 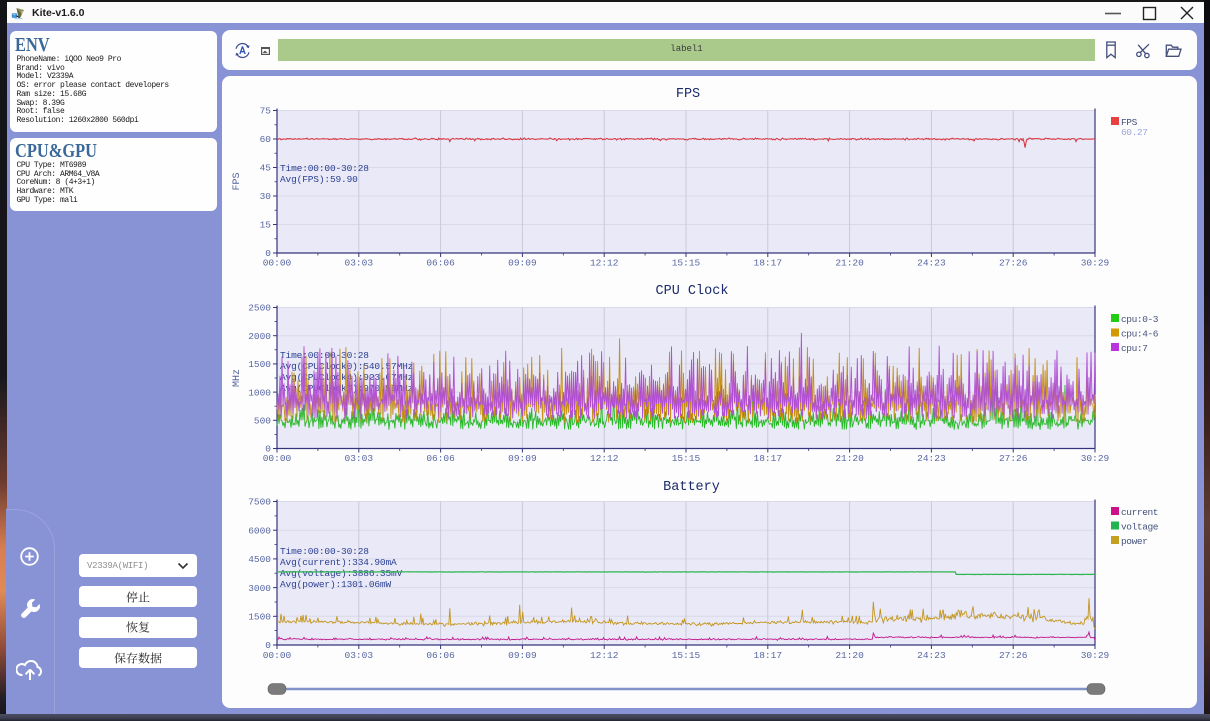 I want to click on svg-text: 3000, so click(x=259, y=588).